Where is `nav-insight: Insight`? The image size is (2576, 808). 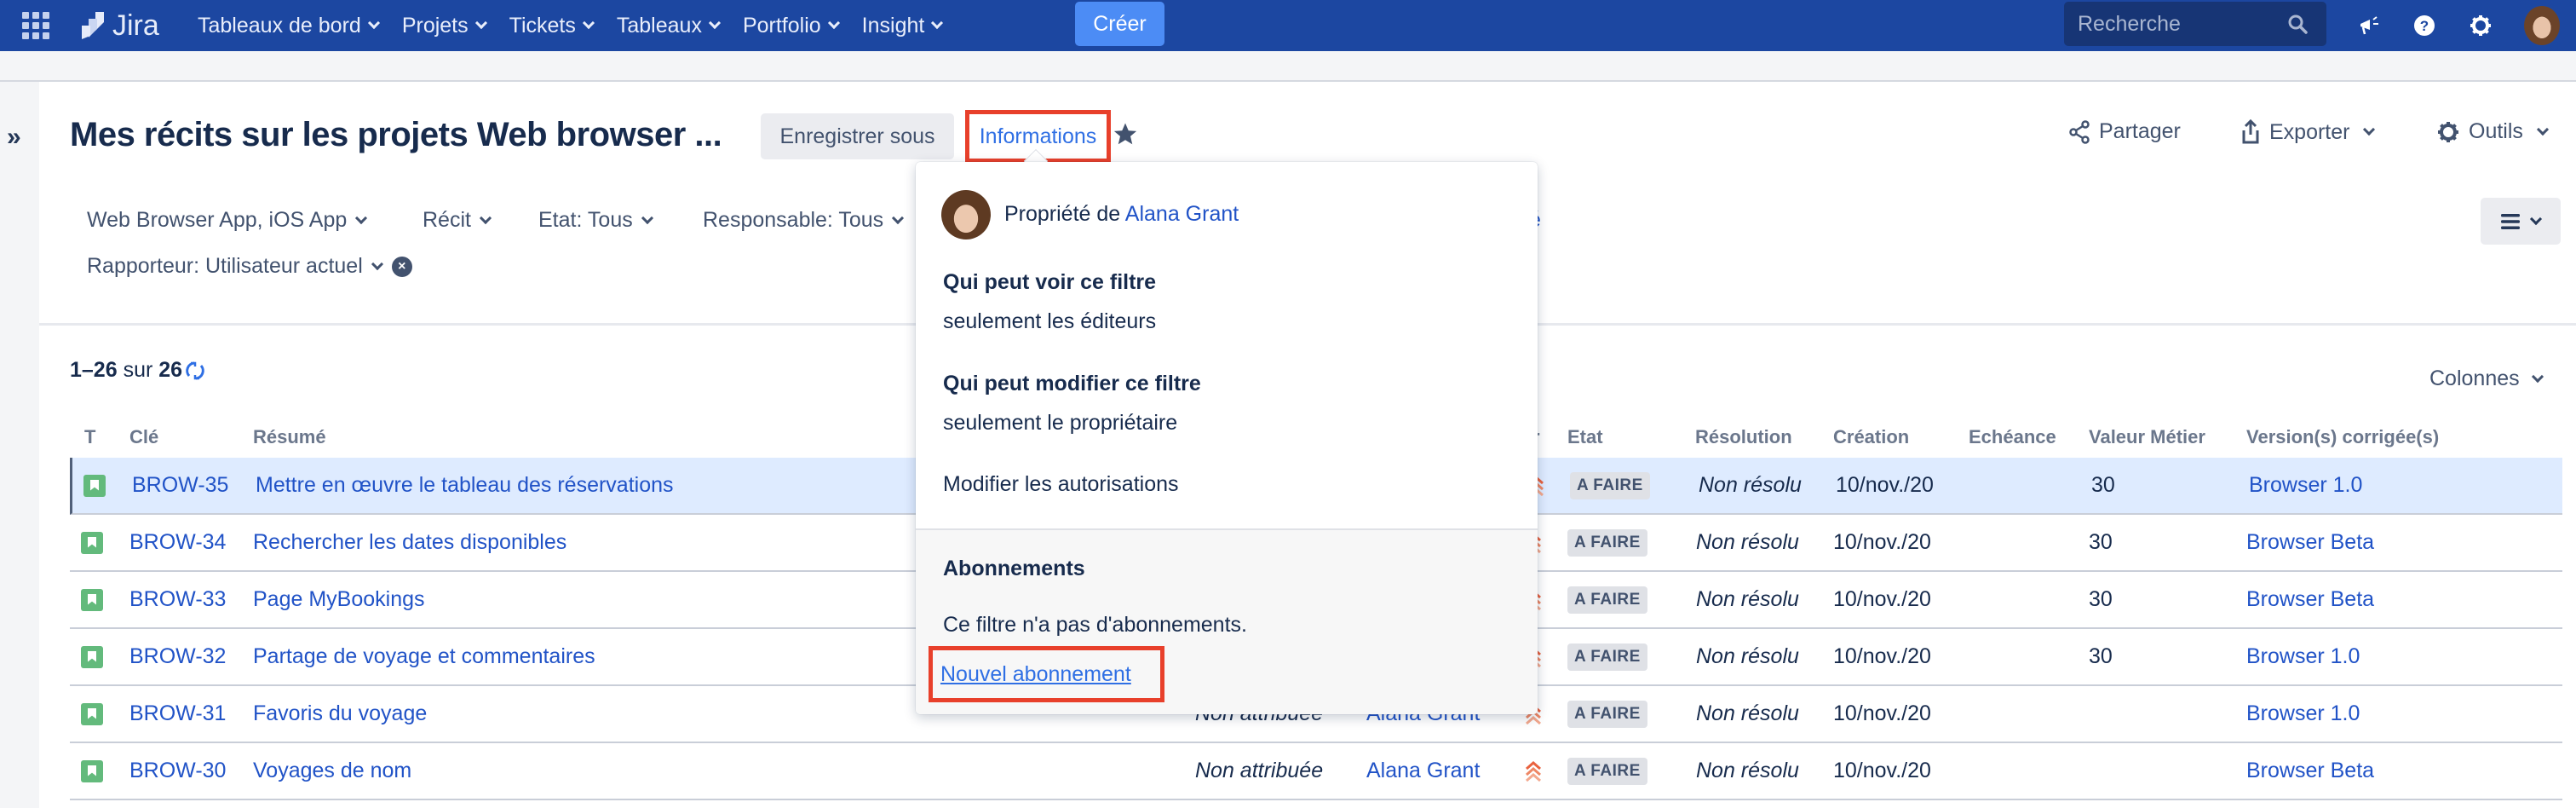
nav-insight: Insight is located at coordinates (903, 26).